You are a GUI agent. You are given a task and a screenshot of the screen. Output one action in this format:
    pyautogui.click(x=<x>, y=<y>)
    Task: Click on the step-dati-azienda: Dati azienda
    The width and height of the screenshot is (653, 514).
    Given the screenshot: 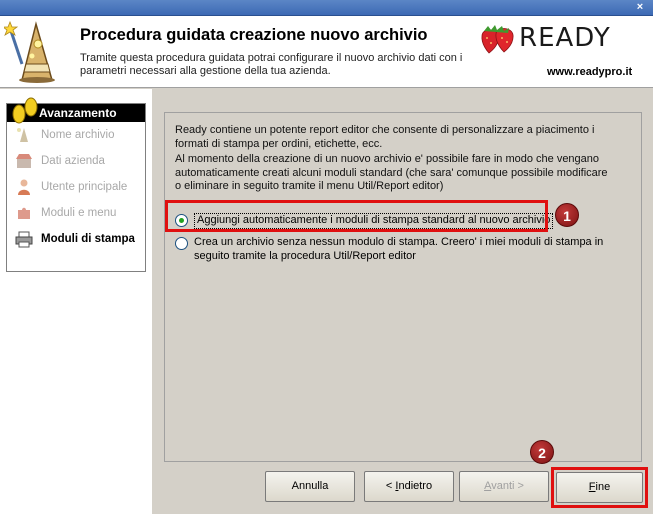 What is the action you would take?
    pyautogui.click(x=76, y=161)
    